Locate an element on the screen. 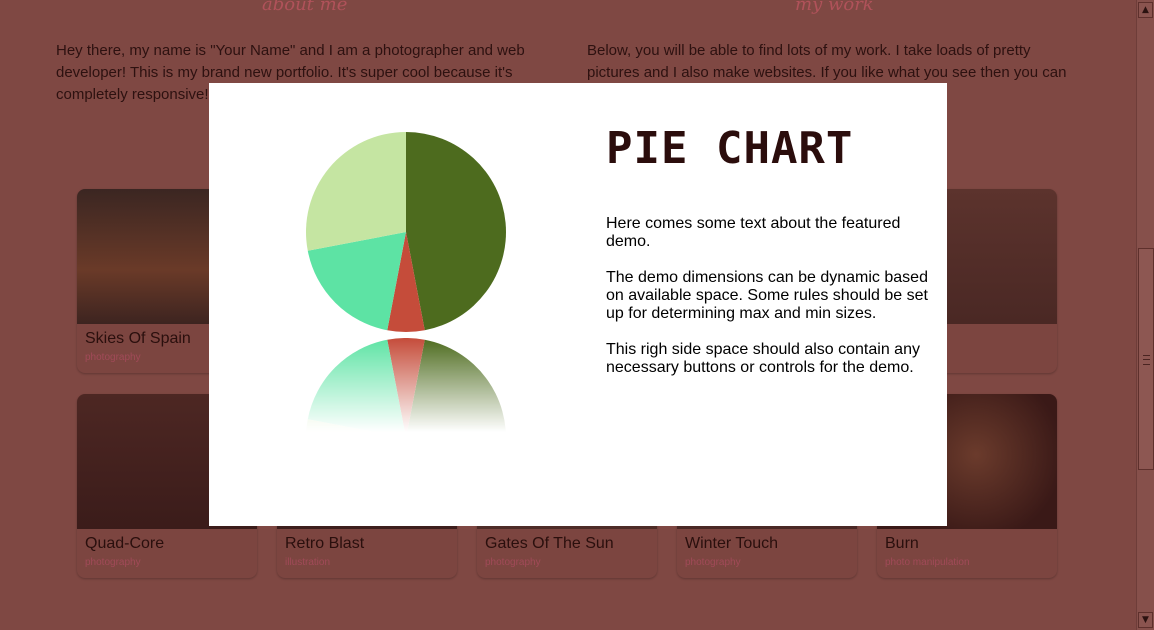 The height and width of the screenshot is (630, 1154). card-category: illustration is located at coordinates (308, 562).